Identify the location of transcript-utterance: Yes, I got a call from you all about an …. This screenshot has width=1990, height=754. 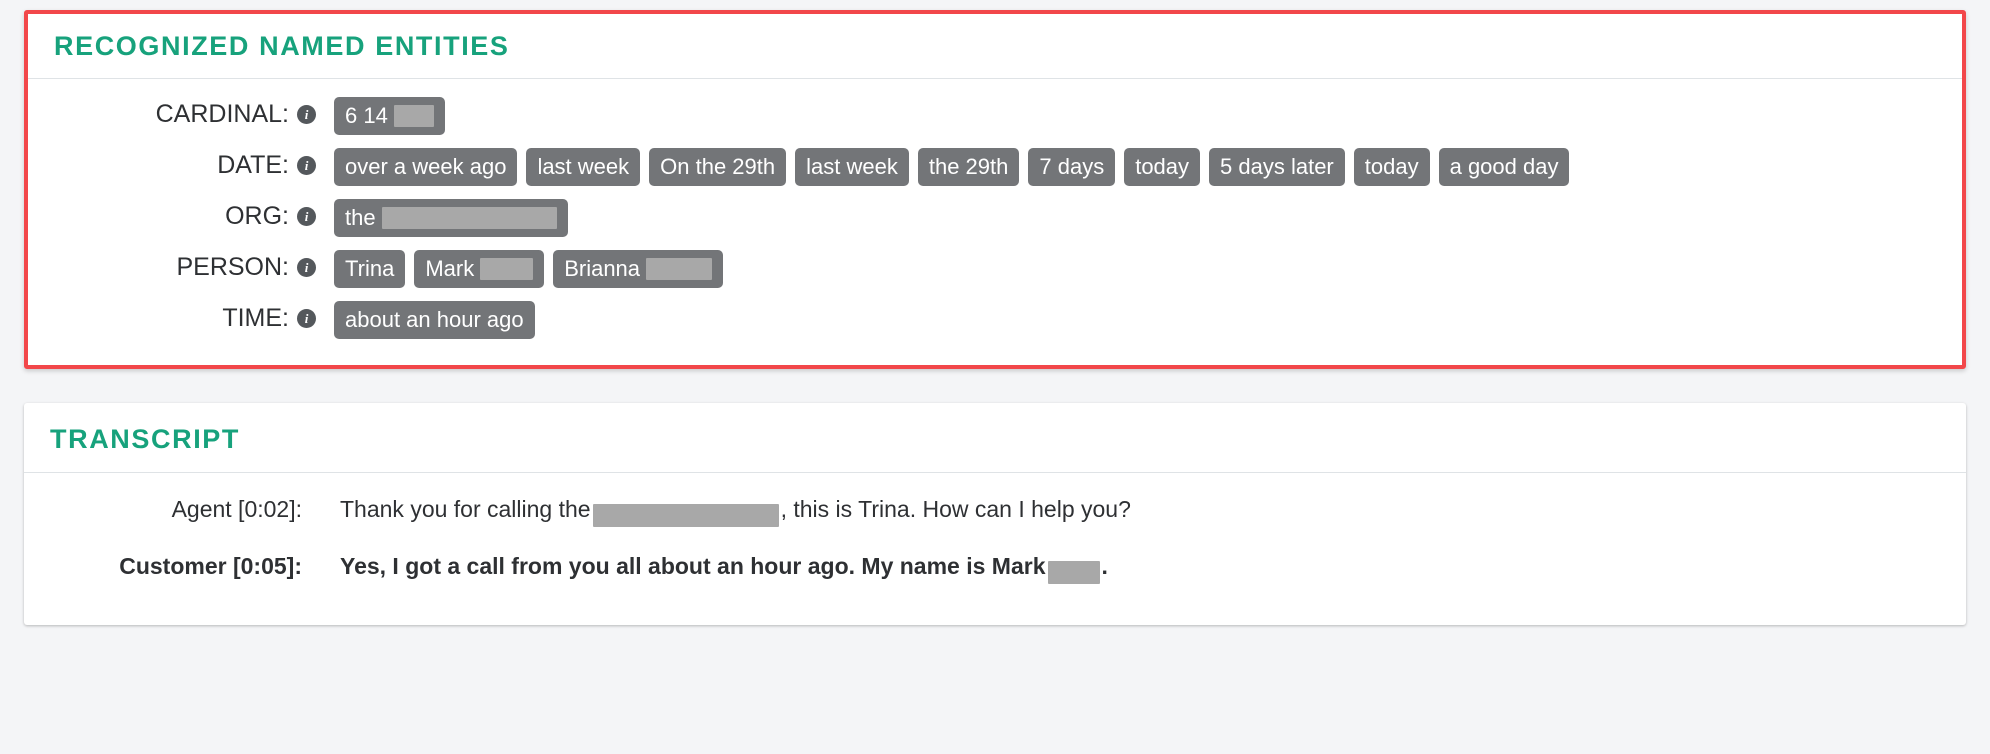
(705, 568).